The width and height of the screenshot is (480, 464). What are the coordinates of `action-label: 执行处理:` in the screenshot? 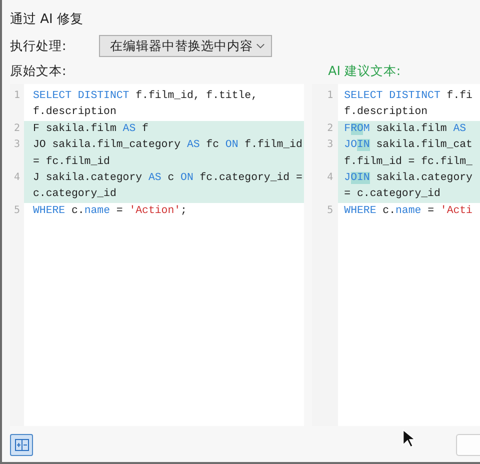 It's located at (39, 46).